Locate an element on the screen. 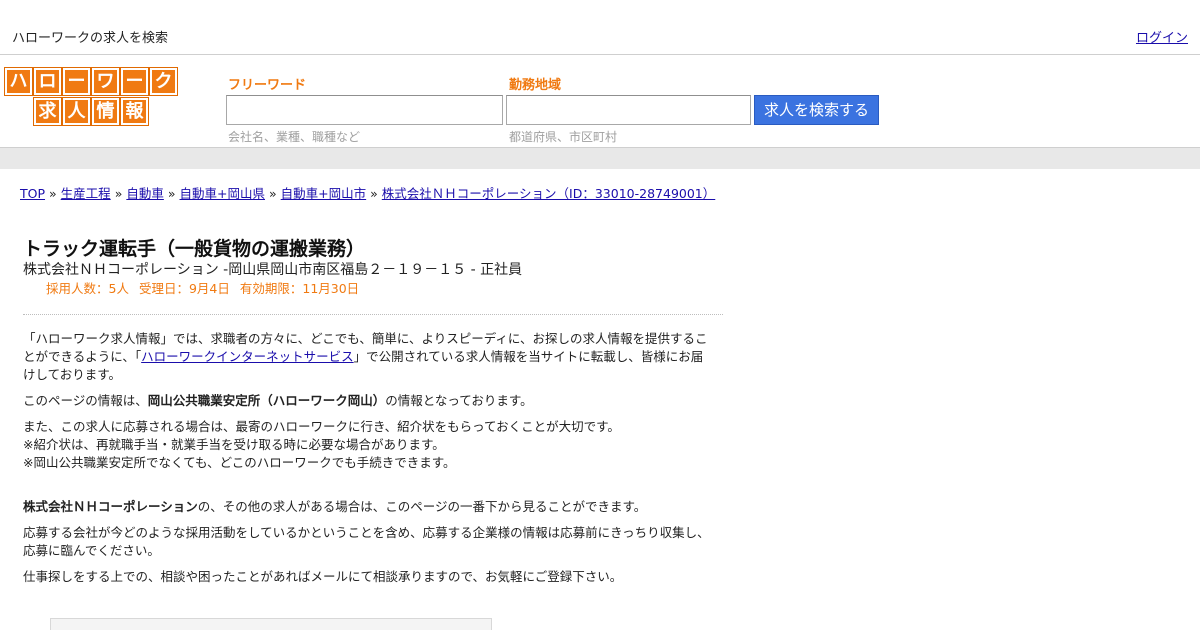 The image size is (1200, 630). search-button: 求人を検索する is located at coordinates (816, 110).